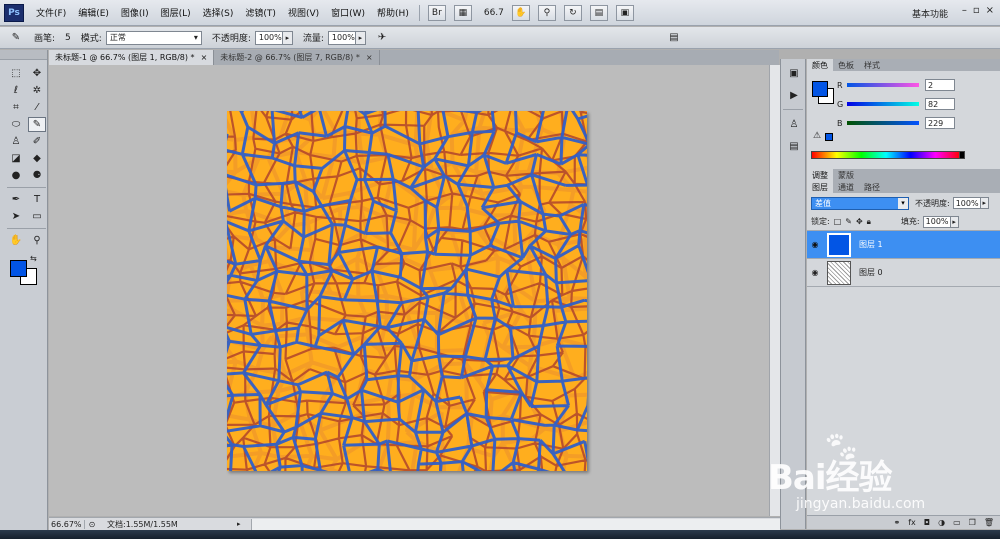  What do you see at coordinates (51, 12) in the screenshot?
I see `menu-file: 文件(F)` at bounding box center [51, 12].